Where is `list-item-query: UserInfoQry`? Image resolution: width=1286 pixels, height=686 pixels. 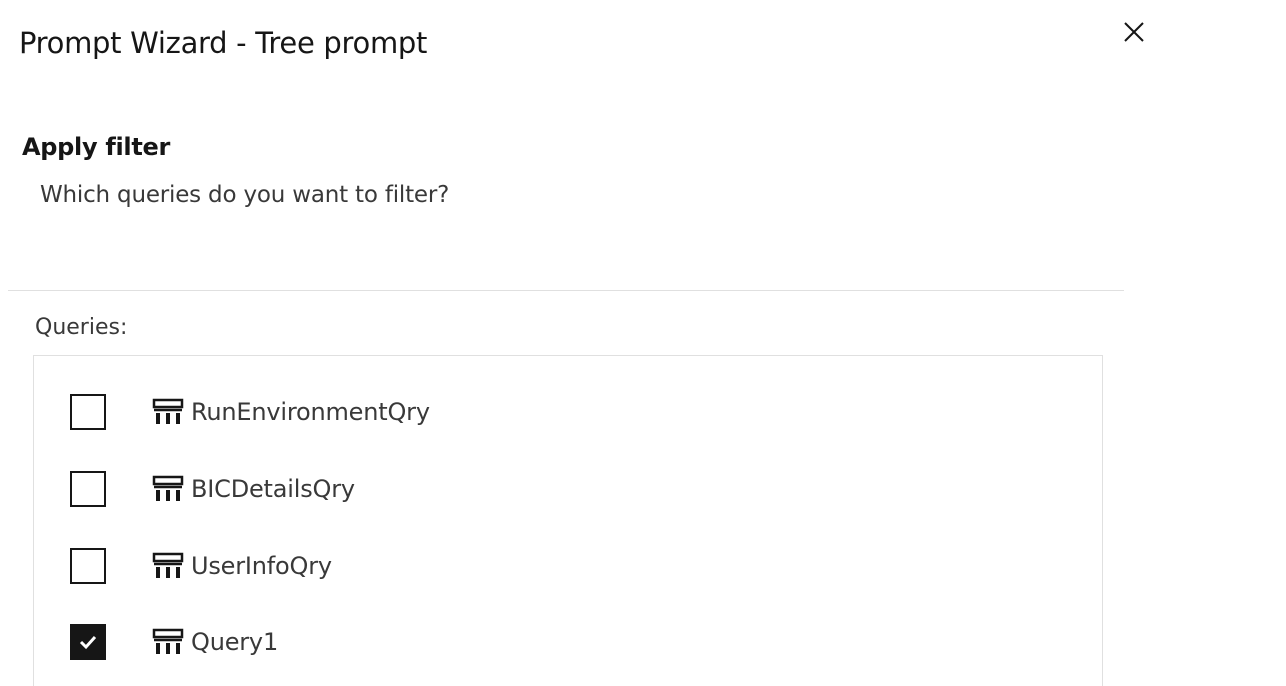
list-item-query: UserInfoQry is located at coordinates (568, 566).